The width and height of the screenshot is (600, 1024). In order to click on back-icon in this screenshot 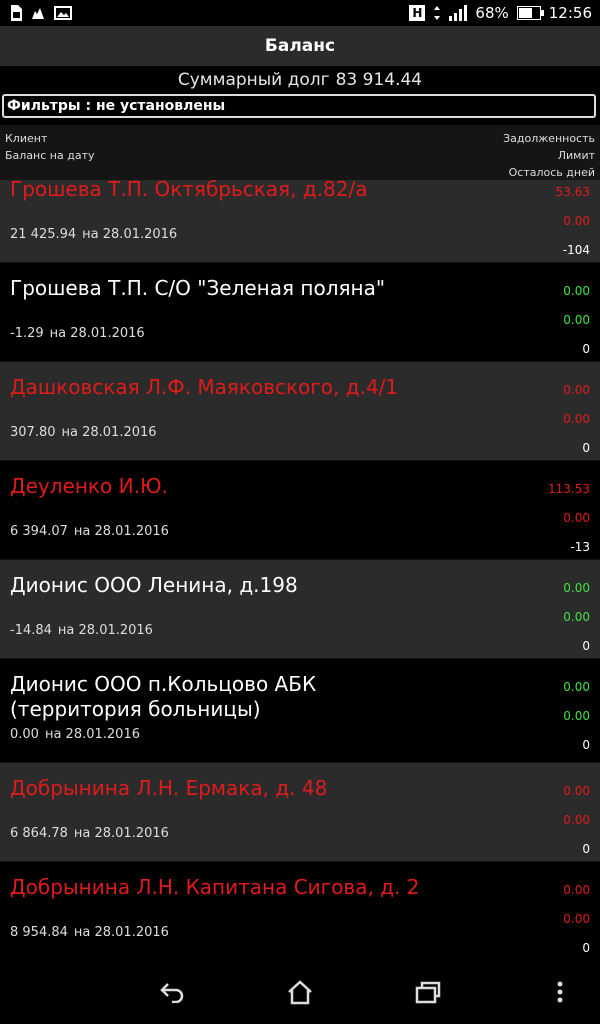, I will do `click(172, 993)`.